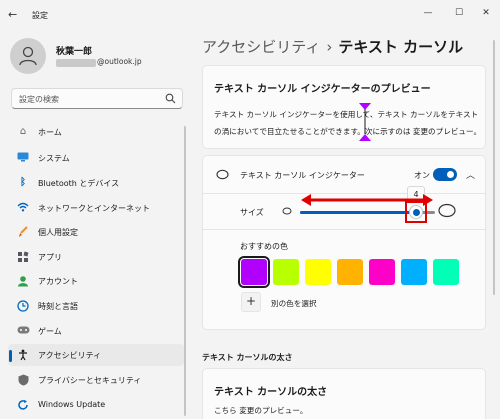 The image size is (500, 419). I want to click on toggle-state-label: オン, so click(422, 175).